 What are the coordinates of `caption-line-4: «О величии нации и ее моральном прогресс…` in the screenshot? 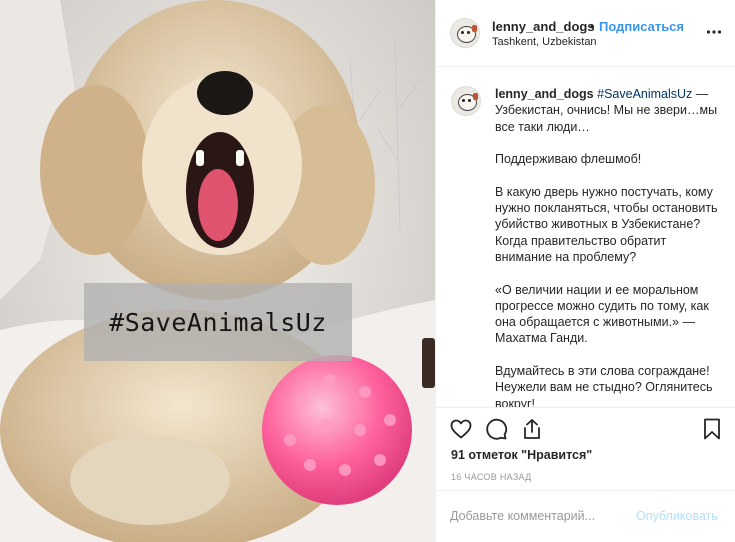 It's located at (602, 314).